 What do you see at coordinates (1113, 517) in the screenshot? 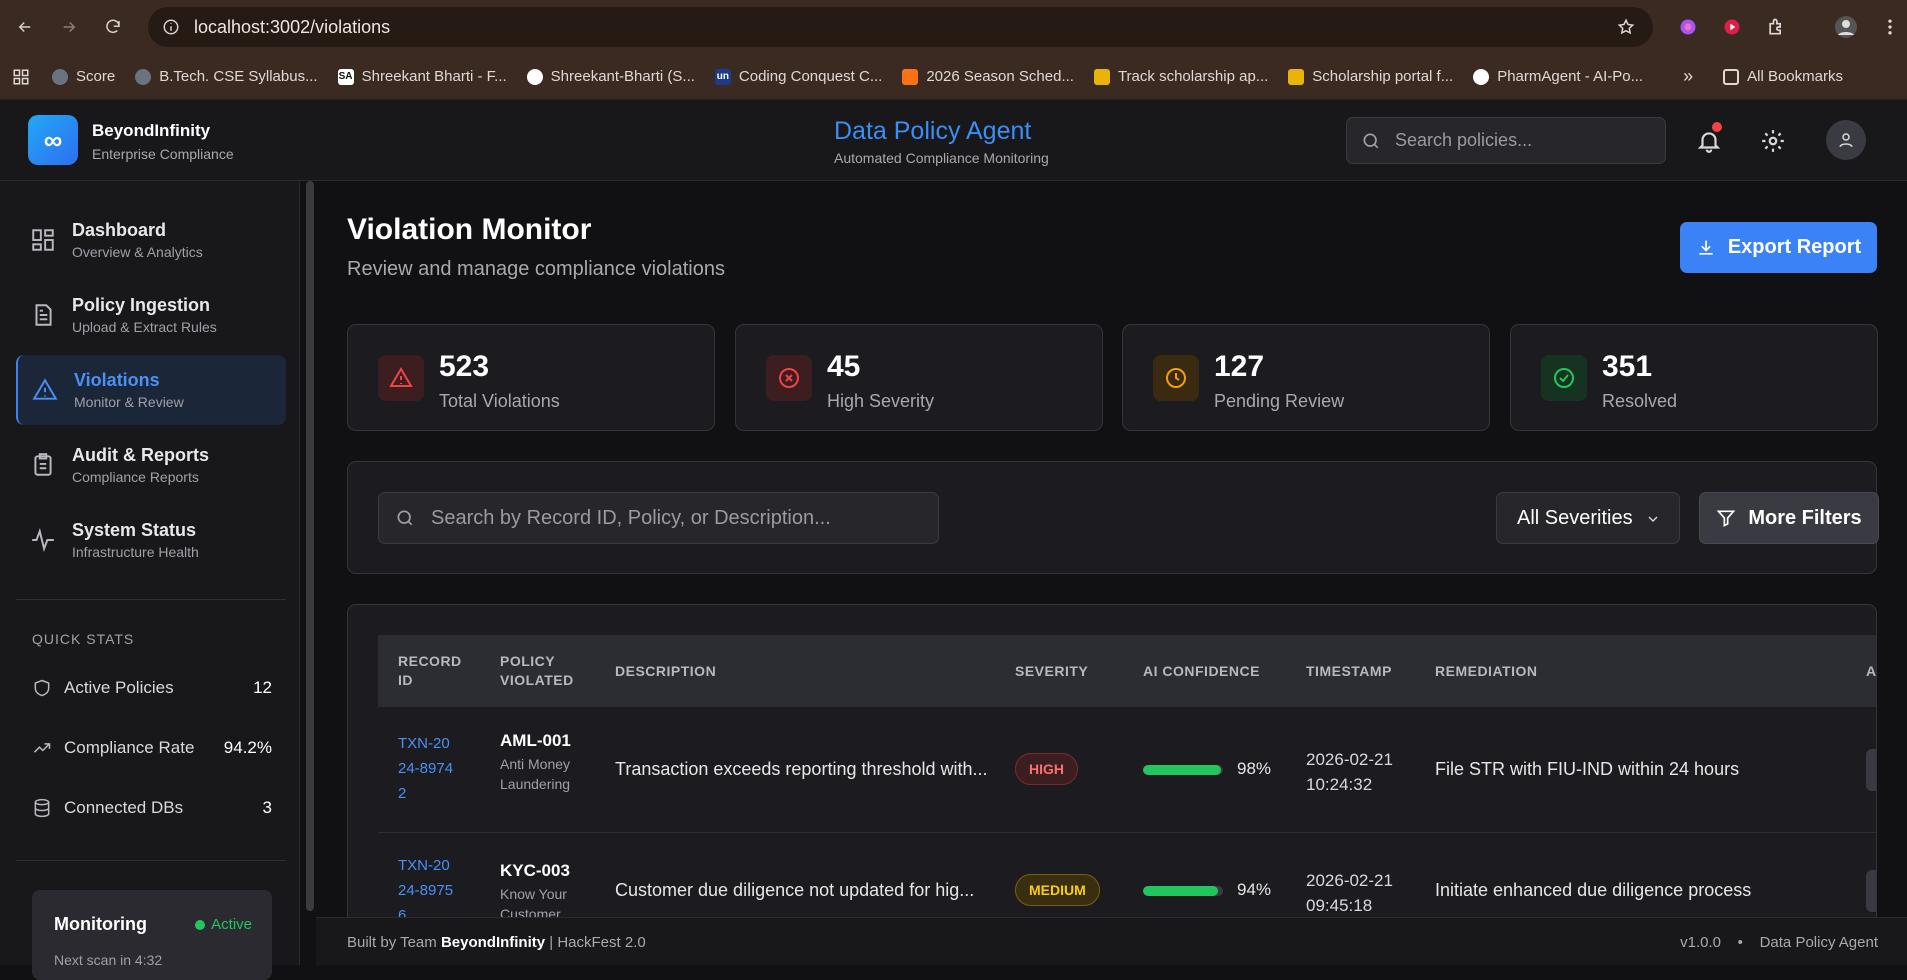
I see `filter-panel: All Severities More Filters` at bounding box center [1113, 517].